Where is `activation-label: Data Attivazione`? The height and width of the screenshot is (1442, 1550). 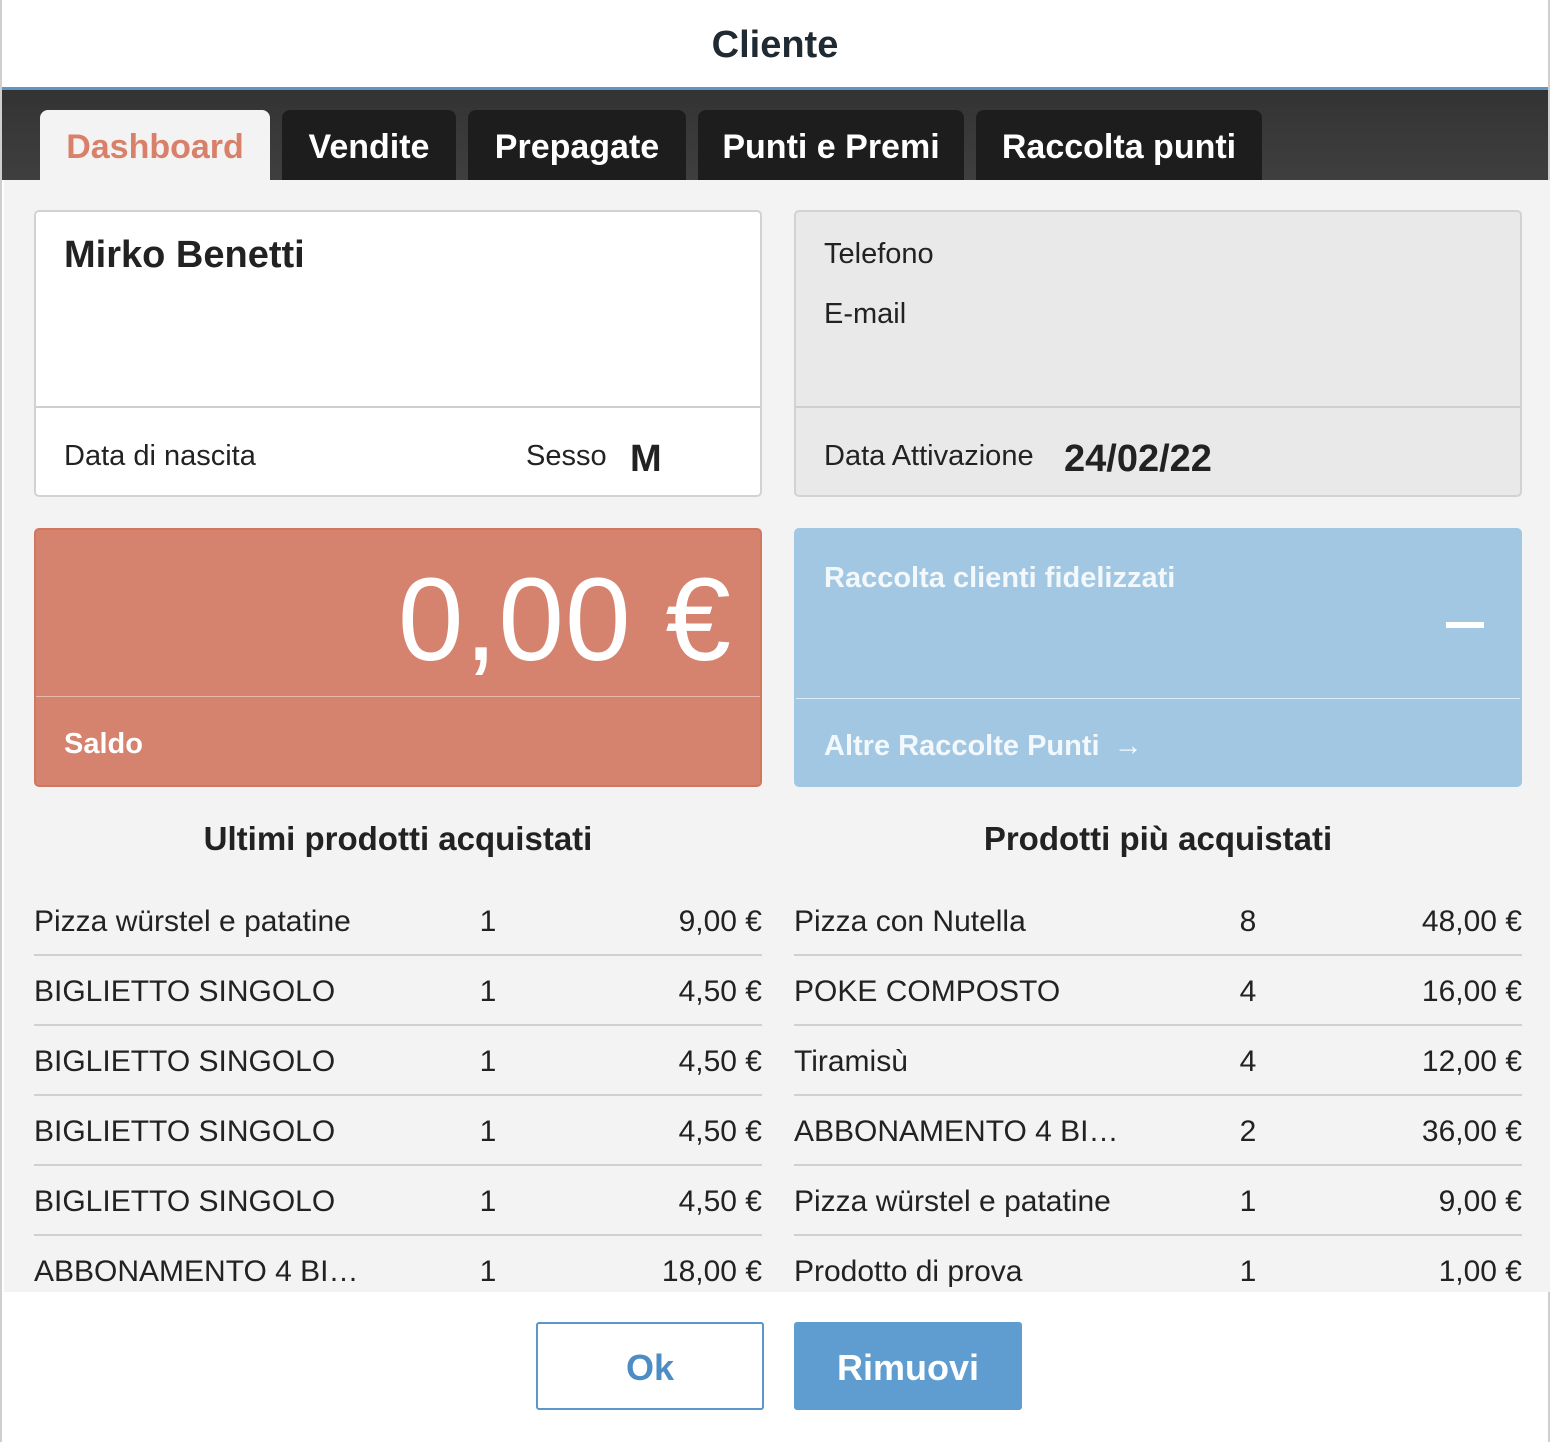
activation-label: Data Attivazione is located at coordinates (929, 456).